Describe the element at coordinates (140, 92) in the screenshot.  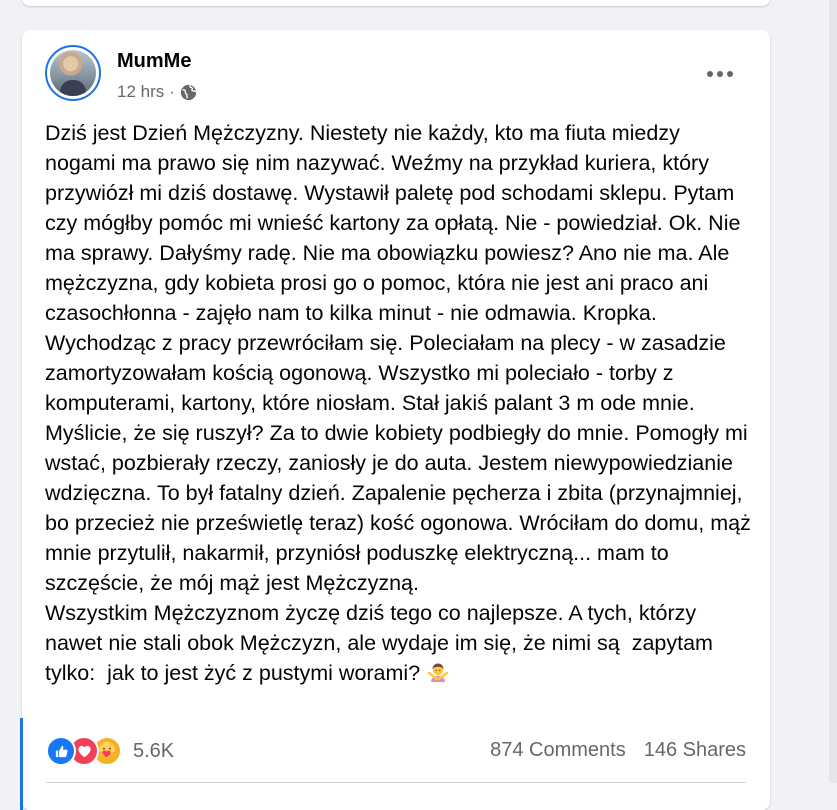
I see `post-timestamp: 12 hrs` at that location.